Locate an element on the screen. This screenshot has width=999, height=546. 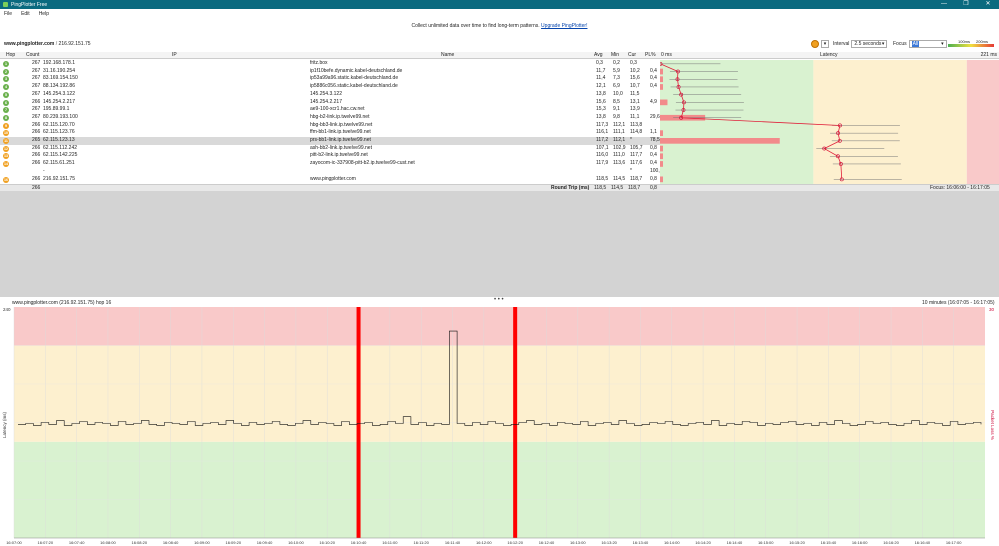
x-tick-label: 16:09:00 is located at coordinates (202, 542).